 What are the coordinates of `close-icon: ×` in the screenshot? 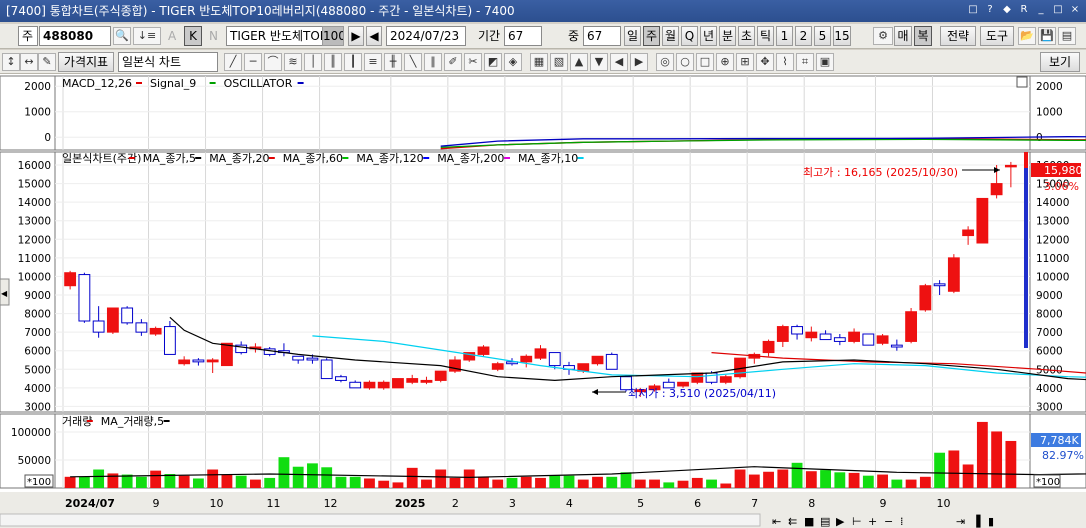 It's located at (1075, 10).